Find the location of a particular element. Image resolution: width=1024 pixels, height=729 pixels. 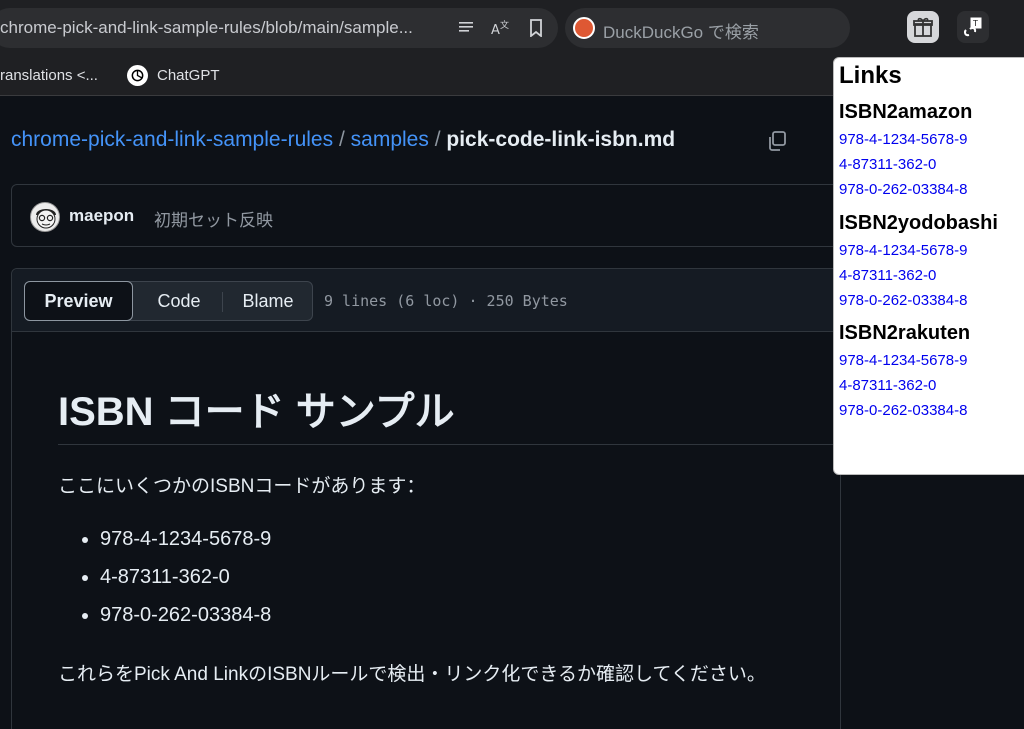

commit-message: 初期セット反映 is located at coordinates (213, 218).